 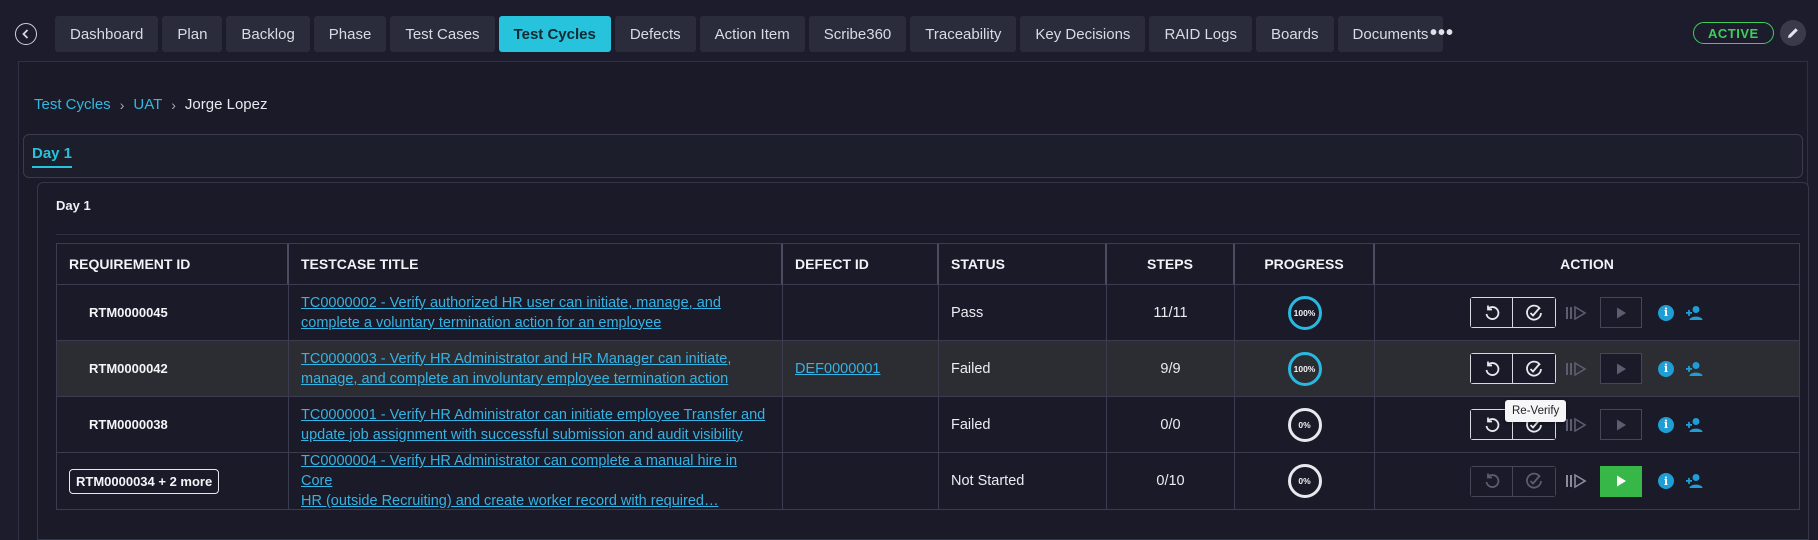 What do you see at coordinates (1171, 264) in the screenshot?
I see `header-steps: STEPS` at bounding box center [1171, 264].